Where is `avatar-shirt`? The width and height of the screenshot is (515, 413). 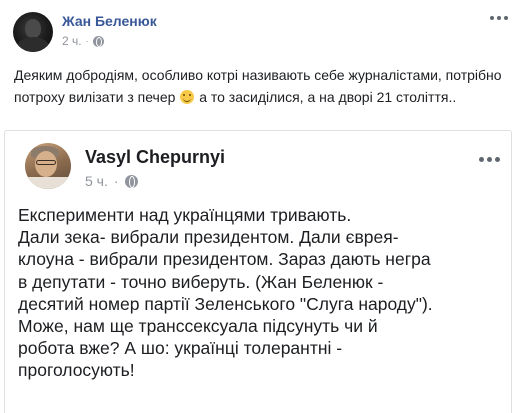 avatar-shirt is located at coordinates (48, 183).